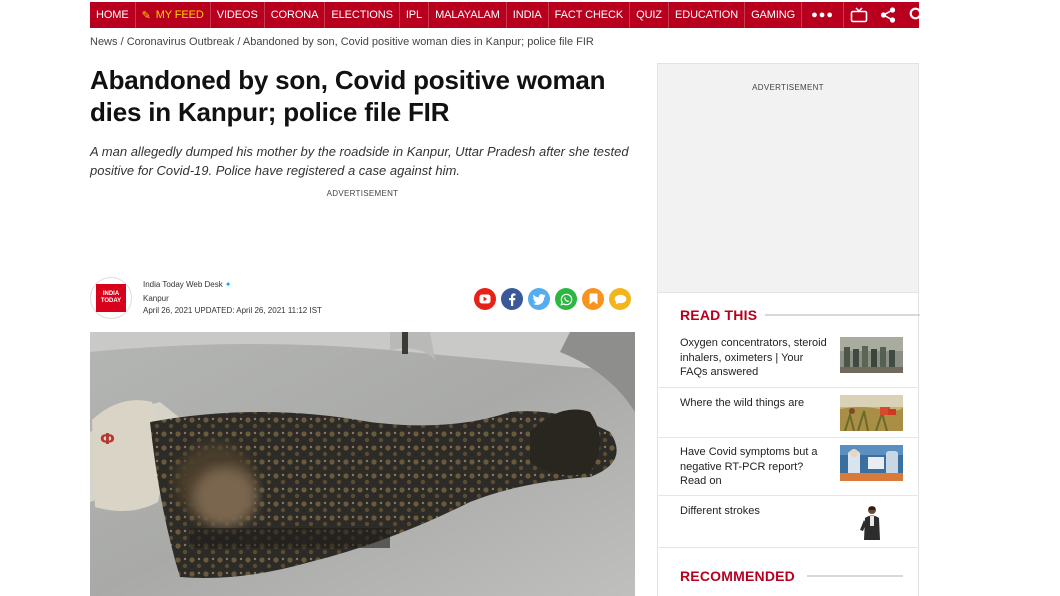  What do you see at coordinates (552, 299) in the screenshot?
I see `share-buttons` at bounding box center [552, 299].